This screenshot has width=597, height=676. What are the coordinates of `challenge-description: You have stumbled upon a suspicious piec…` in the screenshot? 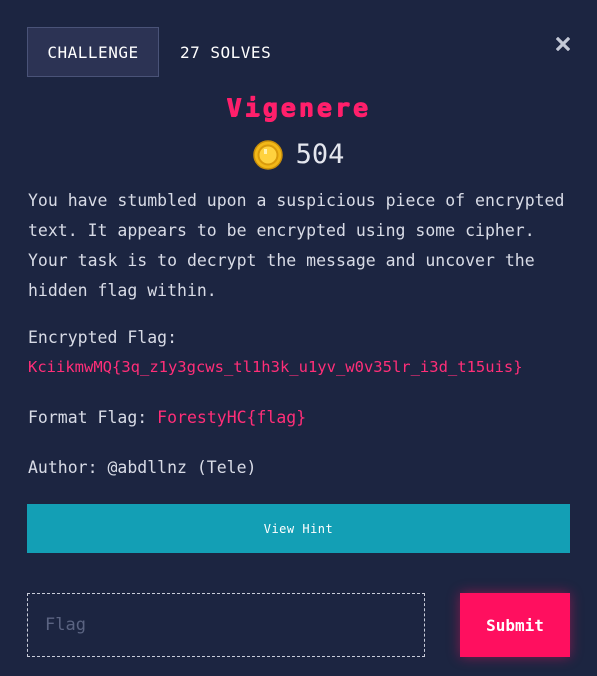 It's located at (296, 245).